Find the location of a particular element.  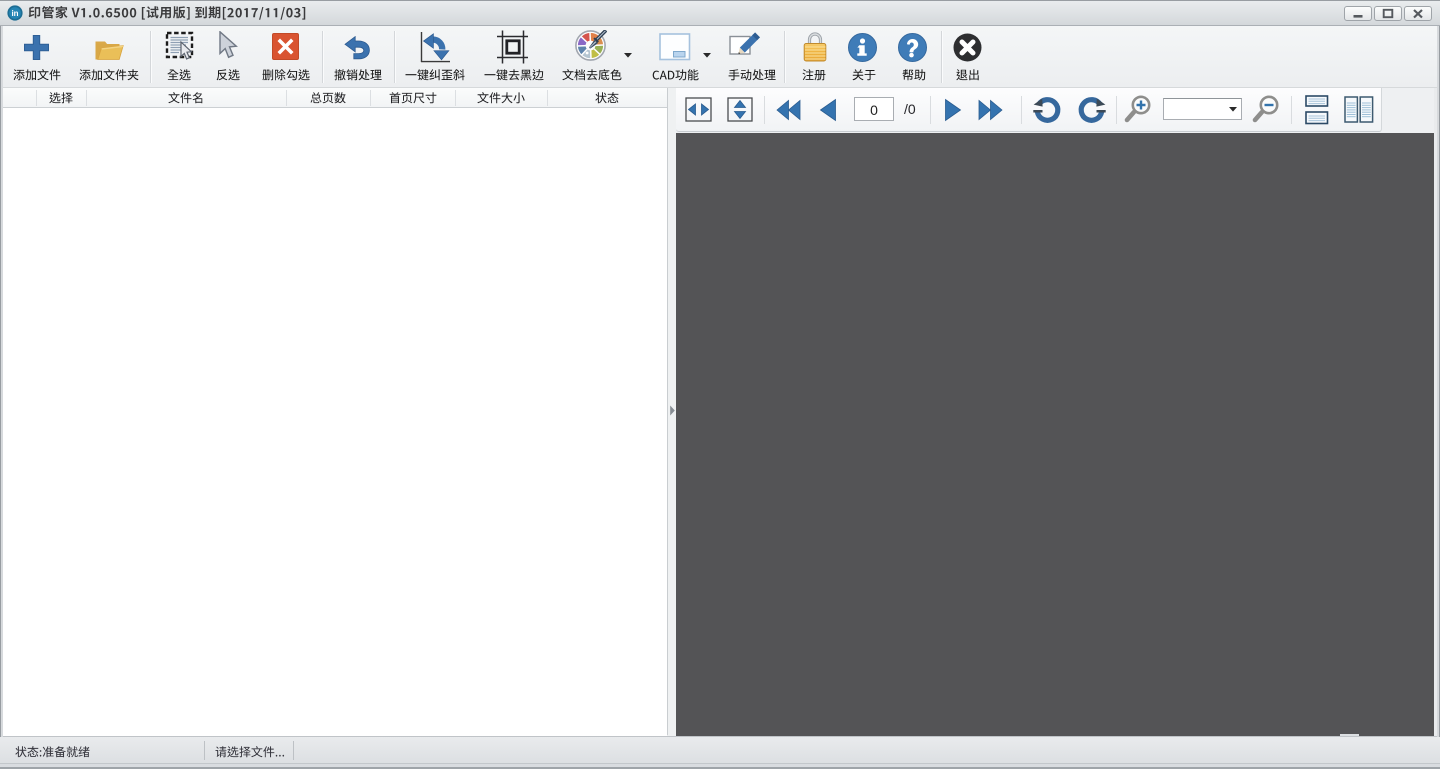

svg-text: in is located at coordinates (14, 13).